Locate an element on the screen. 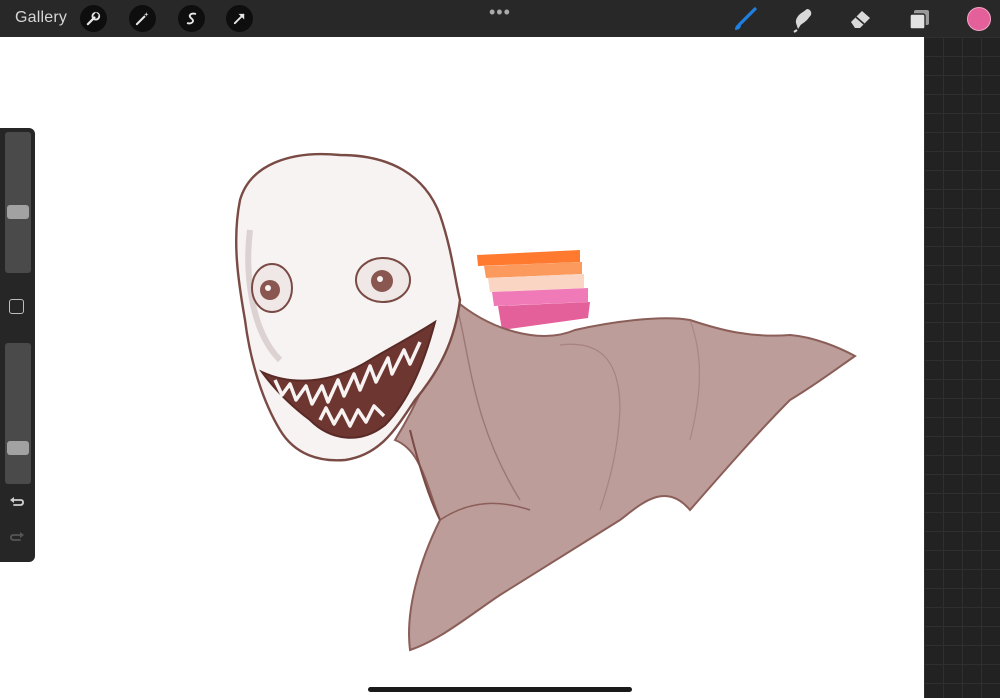 This screenshot has width=1000, height=698. brush-size-slider is located at coordinates (18, 202).